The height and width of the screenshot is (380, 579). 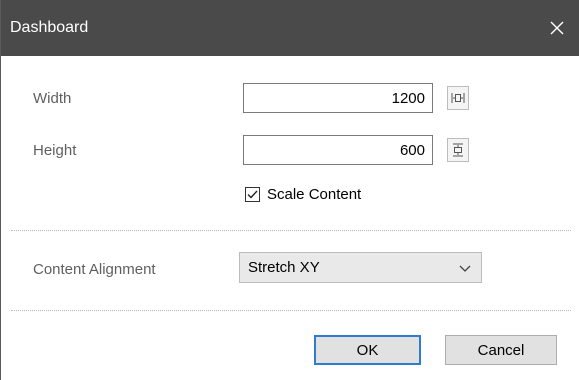 What do you see at coordinates (465, 268) in the screenshot?
I see `chevron-down-icon` at bounding box center [465, 268].